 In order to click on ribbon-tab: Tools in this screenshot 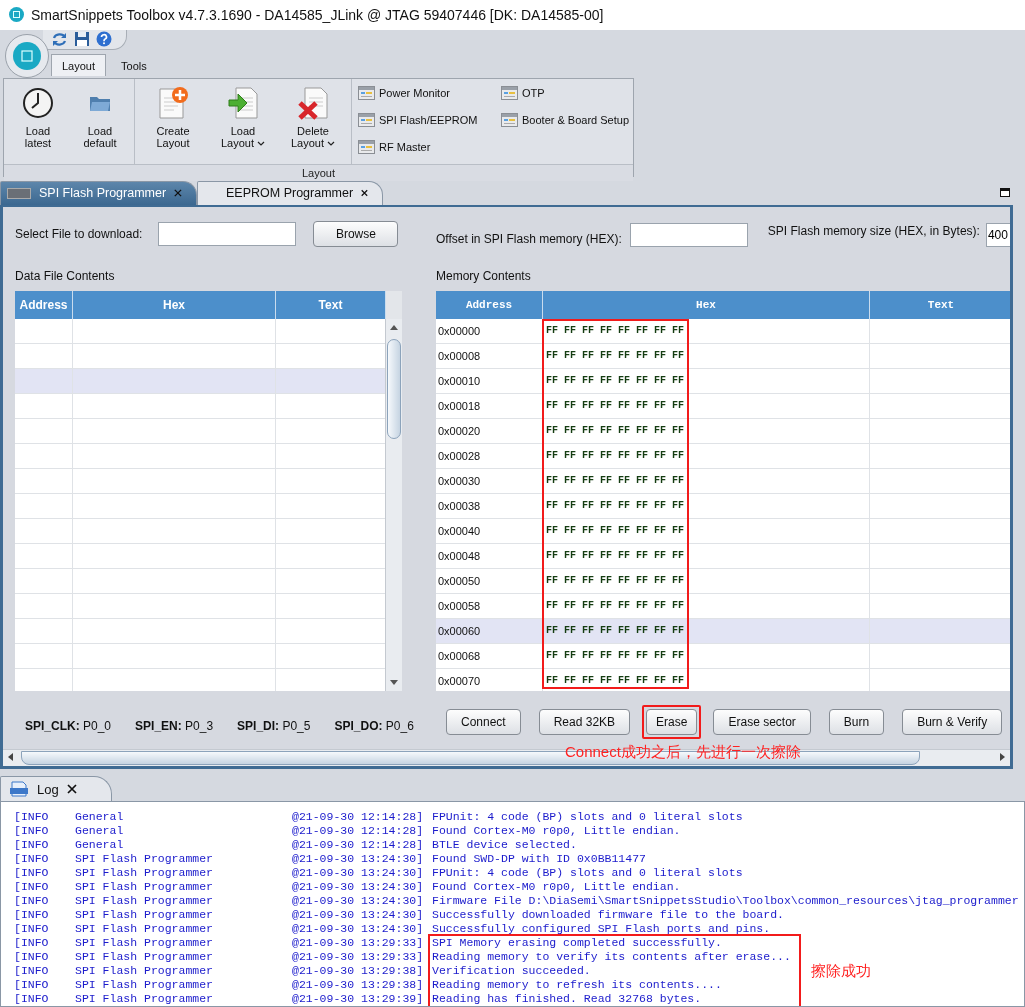, I will do `click(134, 64)`.